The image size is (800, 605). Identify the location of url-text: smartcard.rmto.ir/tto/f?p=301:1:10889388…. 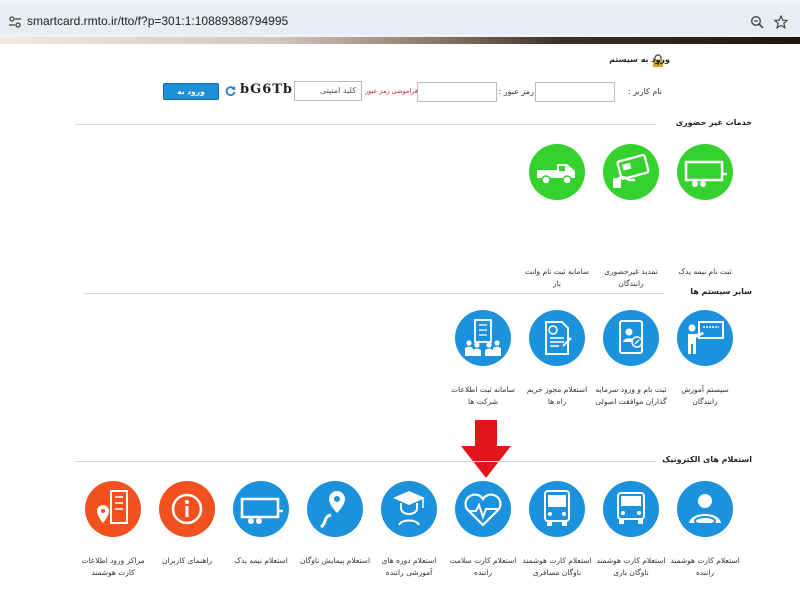
(157, 21).